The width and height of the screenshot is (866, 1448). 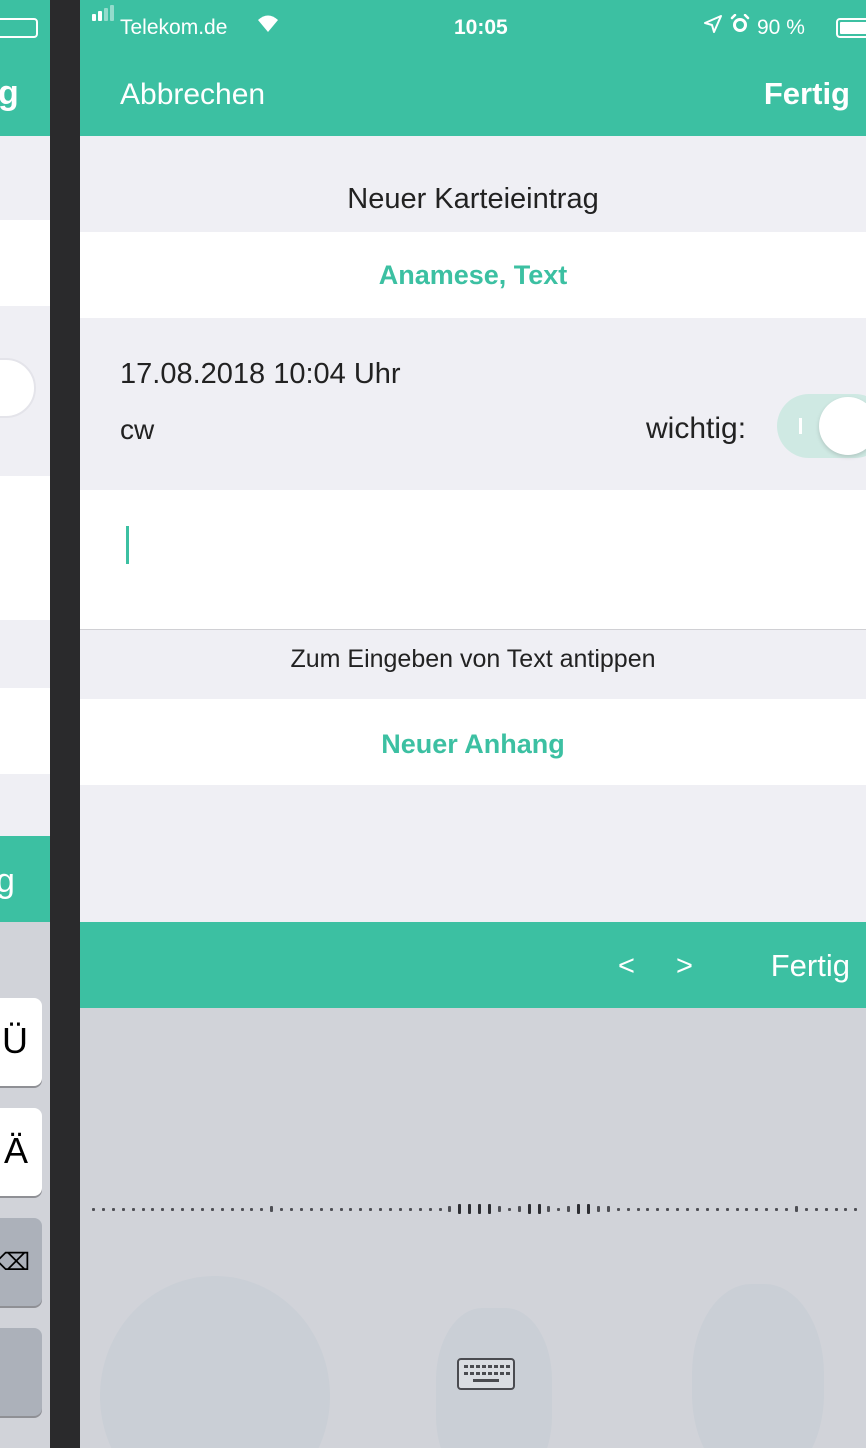 I want to click on previous-field-button: <, so click(x=626, y=966).